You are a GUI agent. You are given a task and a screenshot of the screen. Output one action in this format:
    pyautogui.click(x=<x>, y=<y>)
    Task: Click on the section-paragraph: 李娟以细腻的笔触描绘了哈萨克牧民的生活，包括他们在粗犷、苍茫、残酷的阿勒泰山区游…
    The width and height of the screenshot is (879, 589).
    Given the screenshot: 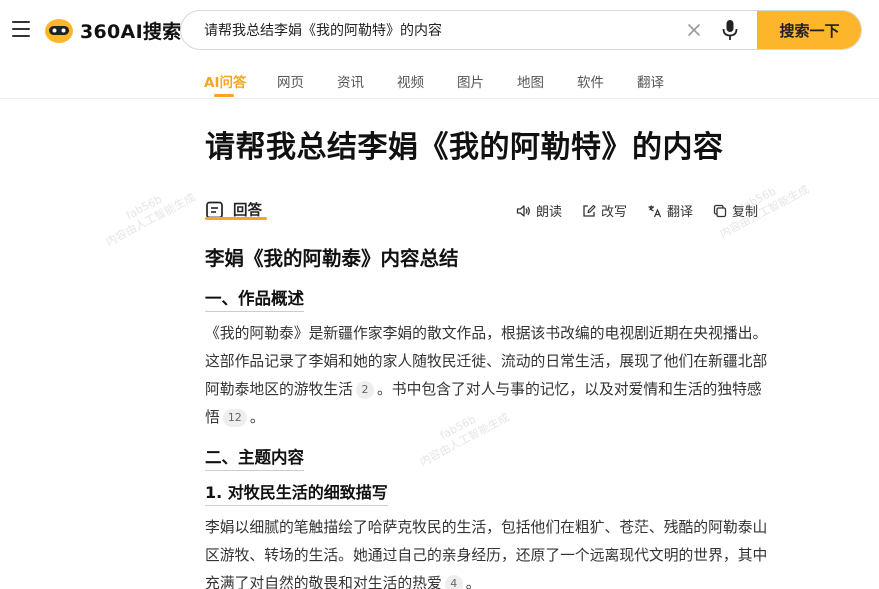 What is the action you would take?
    pyautogui.click(x=490, y=551)
    